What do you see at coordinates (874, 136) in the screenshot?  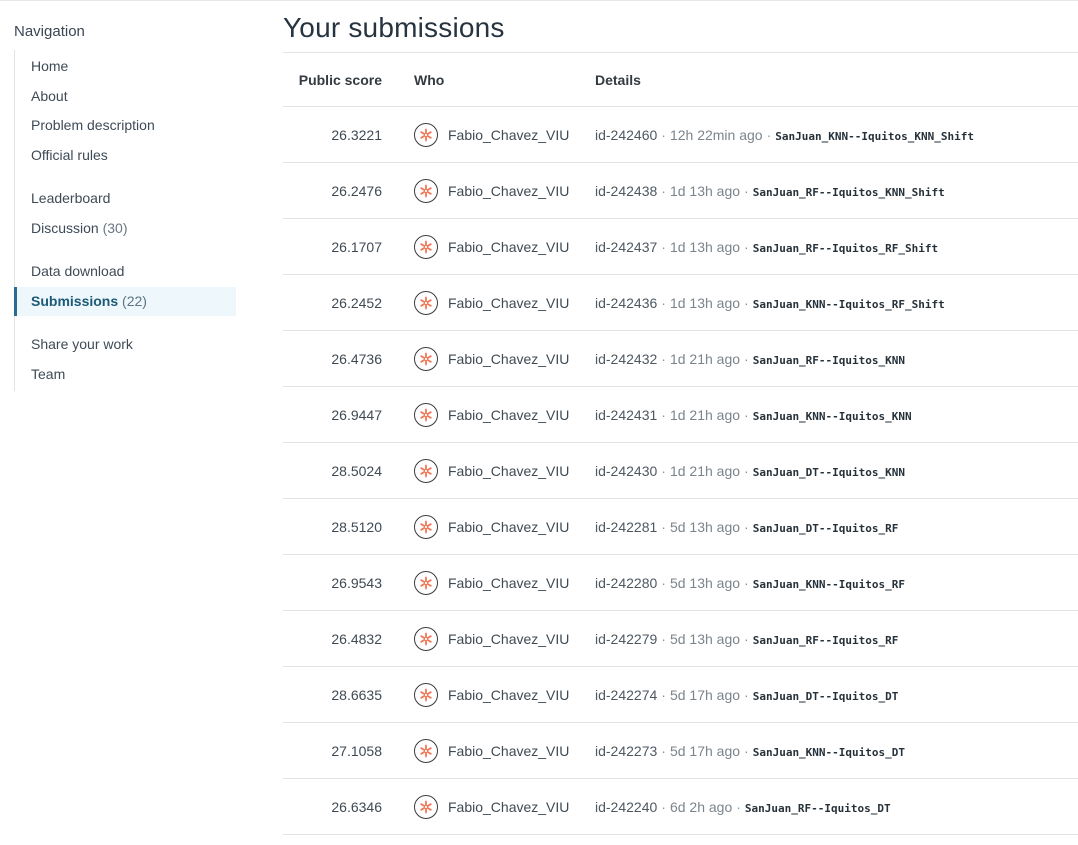 I see `submission-description: SanJuan_KNN--Iquitos_KNN_Shift` at bounding box center [874, 136].